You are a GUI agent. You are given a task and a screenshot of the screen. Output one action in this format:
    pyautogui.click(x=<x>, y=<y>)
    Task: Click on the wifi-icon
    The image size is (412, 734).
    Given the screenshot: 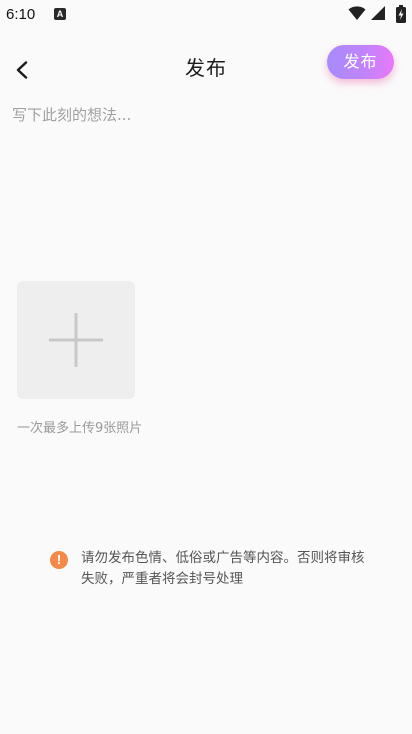 What is the action you would take?
    pyautogui.click(x=357, y=13)
    